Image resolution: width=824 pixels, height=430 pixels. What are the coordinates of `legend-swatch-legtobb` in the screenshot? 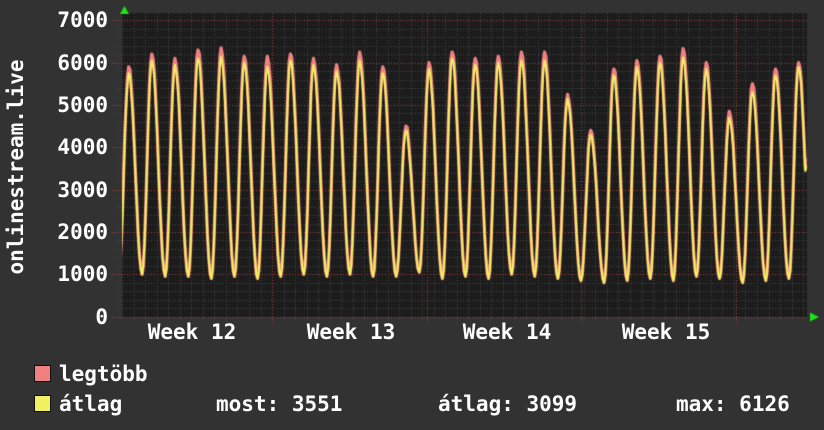 It's located at (42, 373).